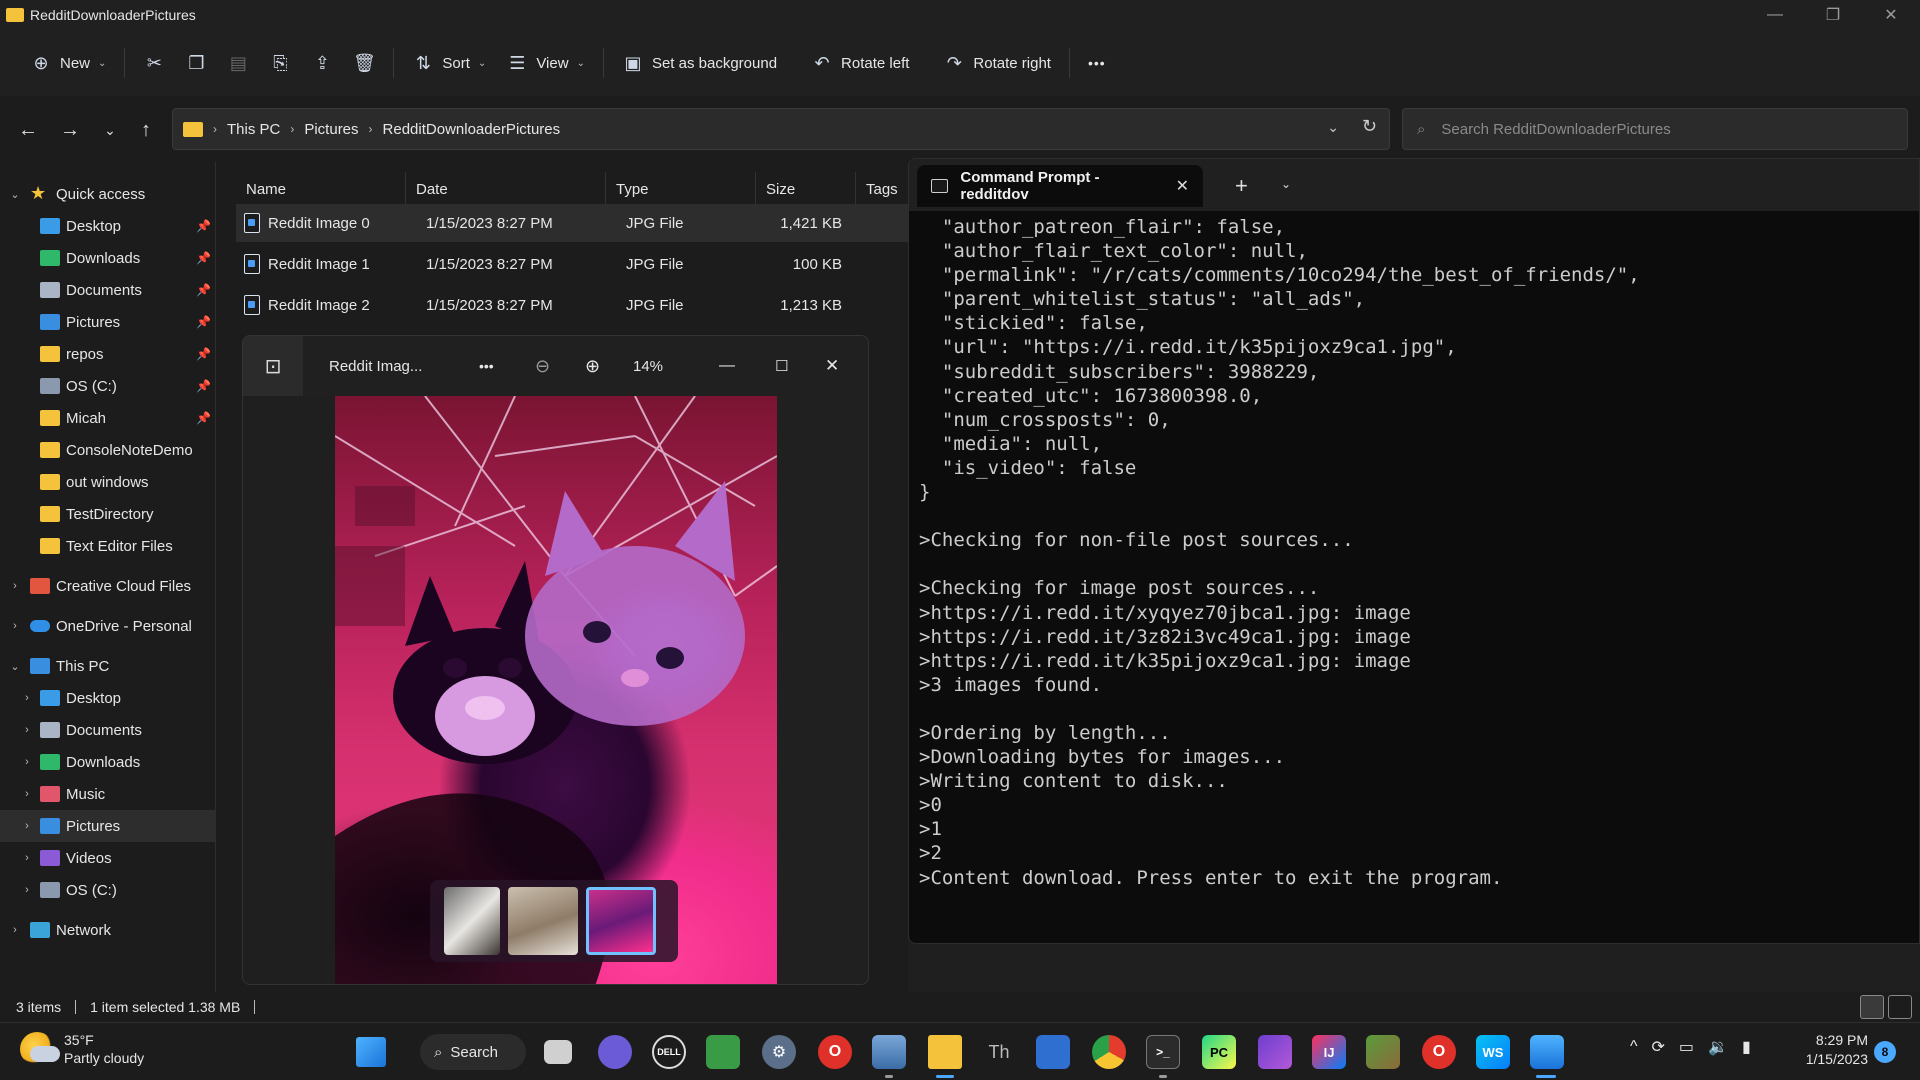  What do you see at coordinates (1241, 186) in the screenshot?
I see `new-tab-button: +` at bounding box center [1241, 186].